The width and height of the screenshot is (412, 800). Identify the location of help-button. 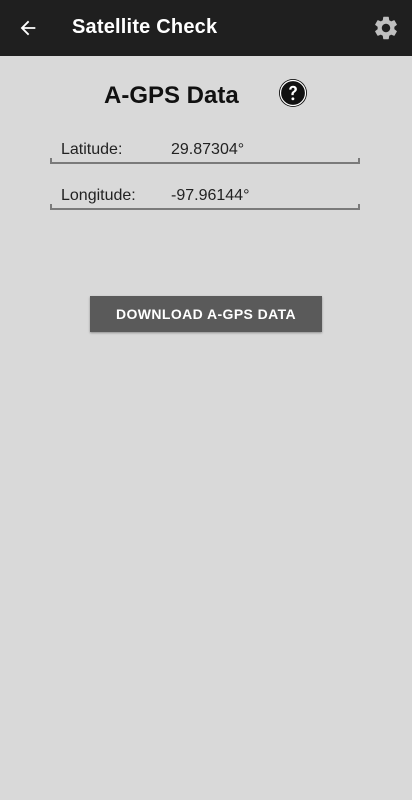
(293, 93).